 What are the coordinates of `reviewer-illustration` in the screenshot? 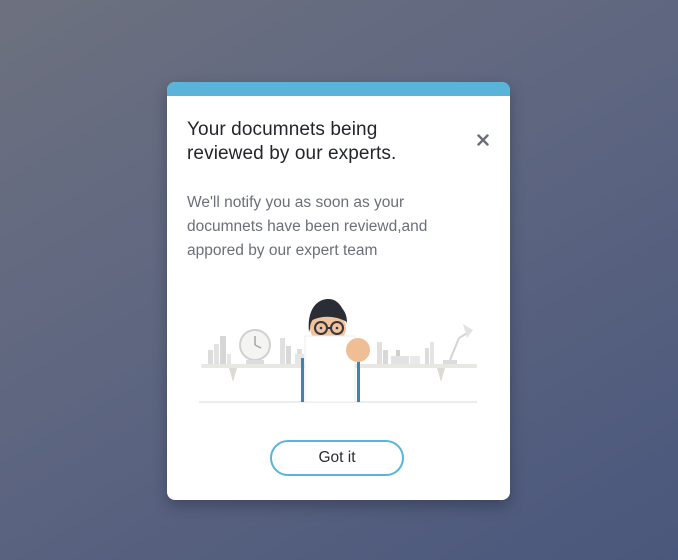 It's located at (338, 350).